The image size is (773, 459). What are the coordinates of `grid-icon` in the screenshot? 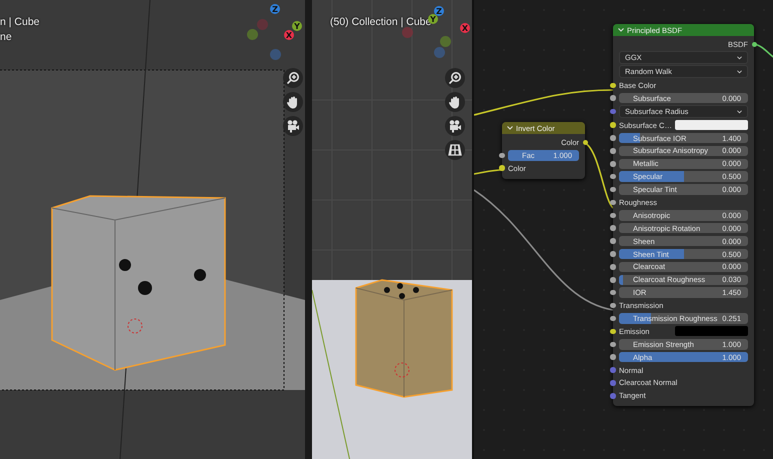 It's located at (455, 150).